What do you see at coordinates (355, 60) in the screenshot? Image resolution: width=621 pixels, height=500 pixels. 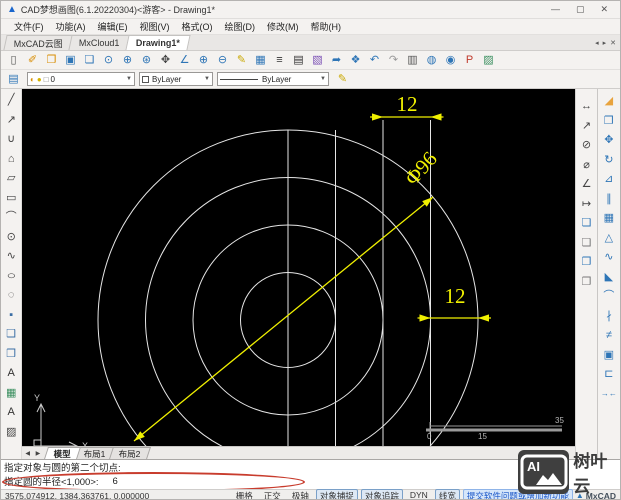 I see `plot-style-icon: ❖` at bounding box center [355, 60].